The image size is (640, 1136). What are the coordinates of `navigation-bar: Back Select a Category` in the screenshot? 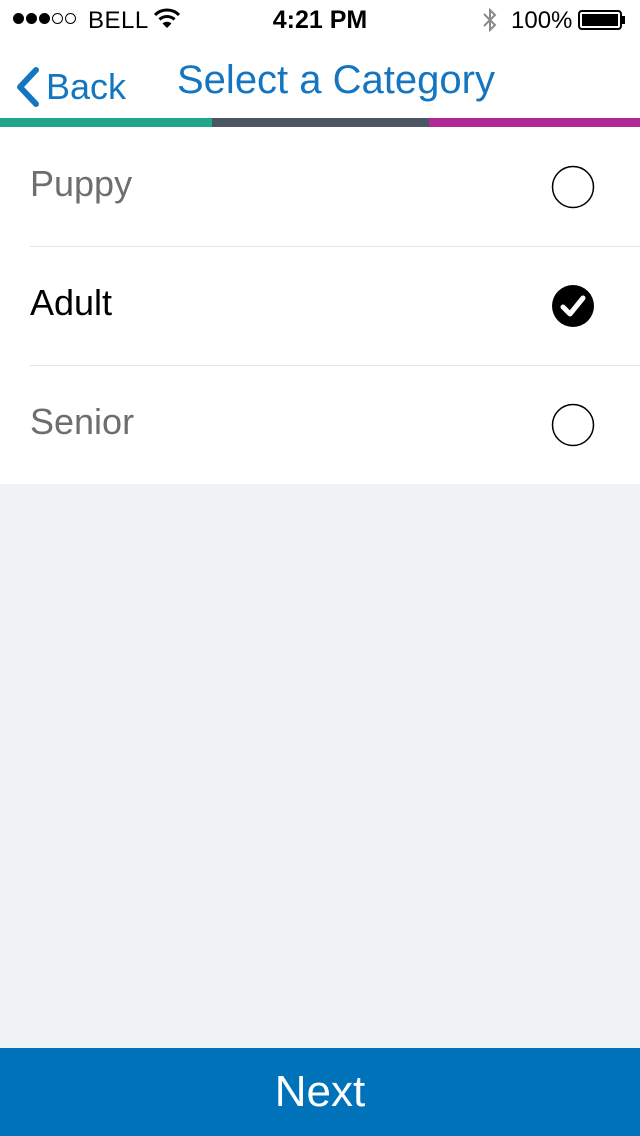 It's located at (320, 79).